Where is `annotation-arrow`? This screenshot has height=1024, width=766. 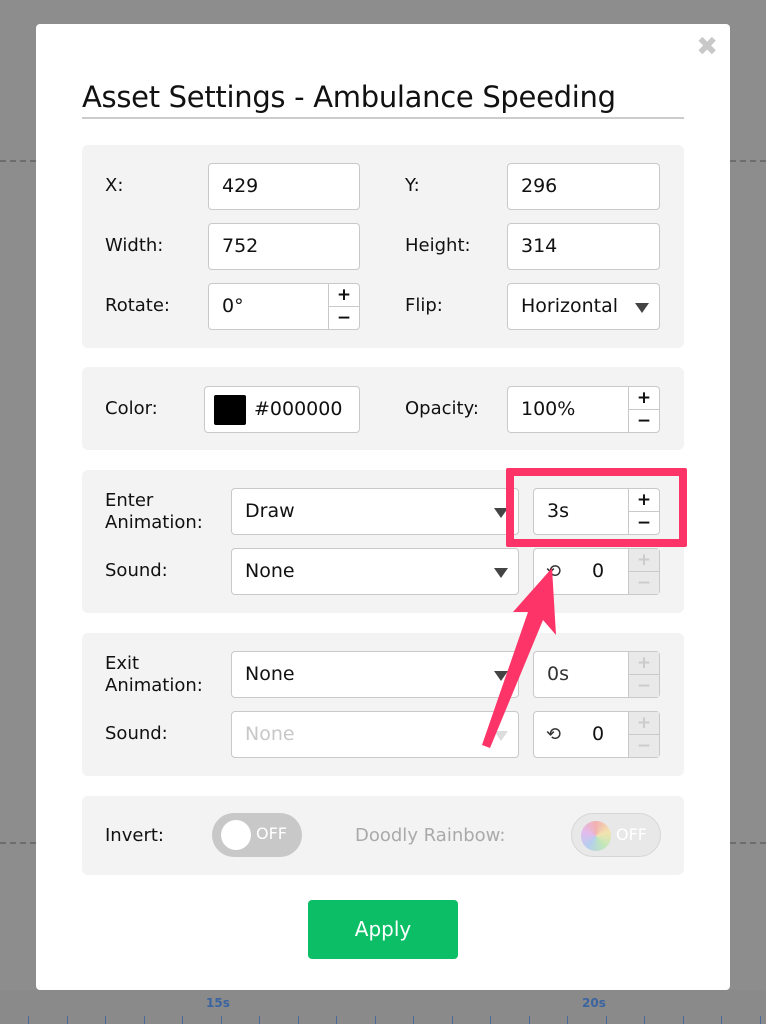 annotation-arrow is located at coordinates (519, 658).